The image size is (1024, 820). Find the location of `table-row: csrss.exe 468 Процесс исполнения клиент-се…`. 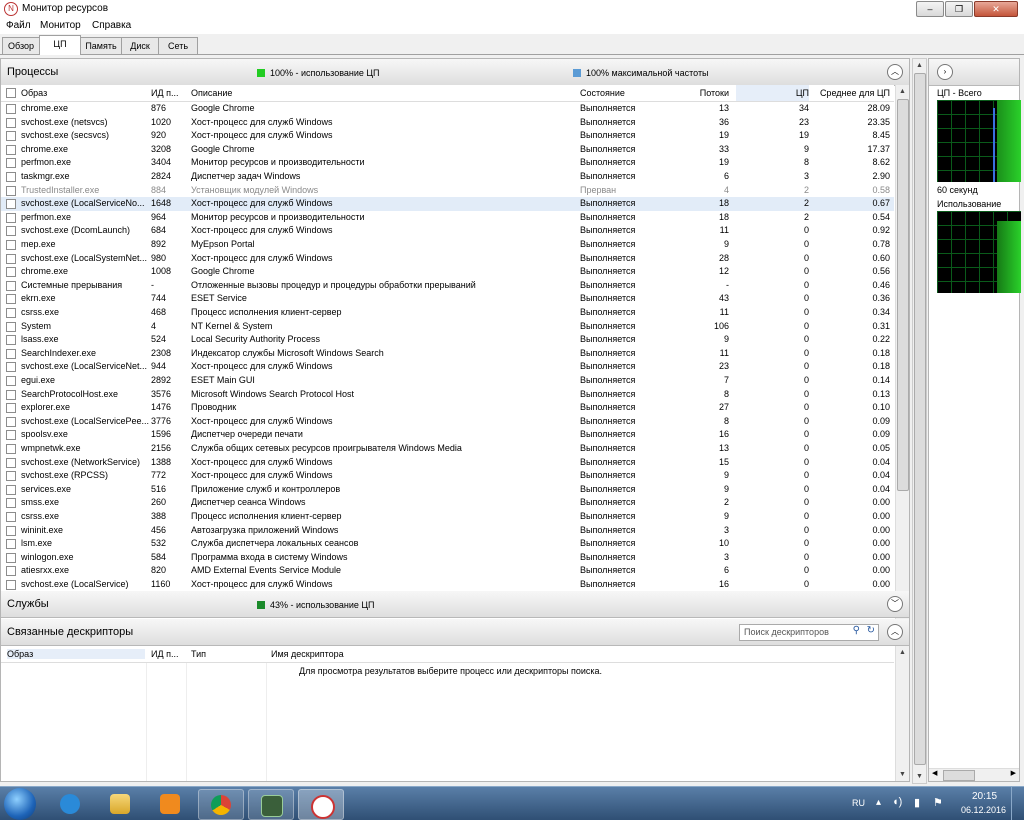

table-row: csrss.exe 468 Процесс исполнения клиент-се… is located at coordinates (447, 313).